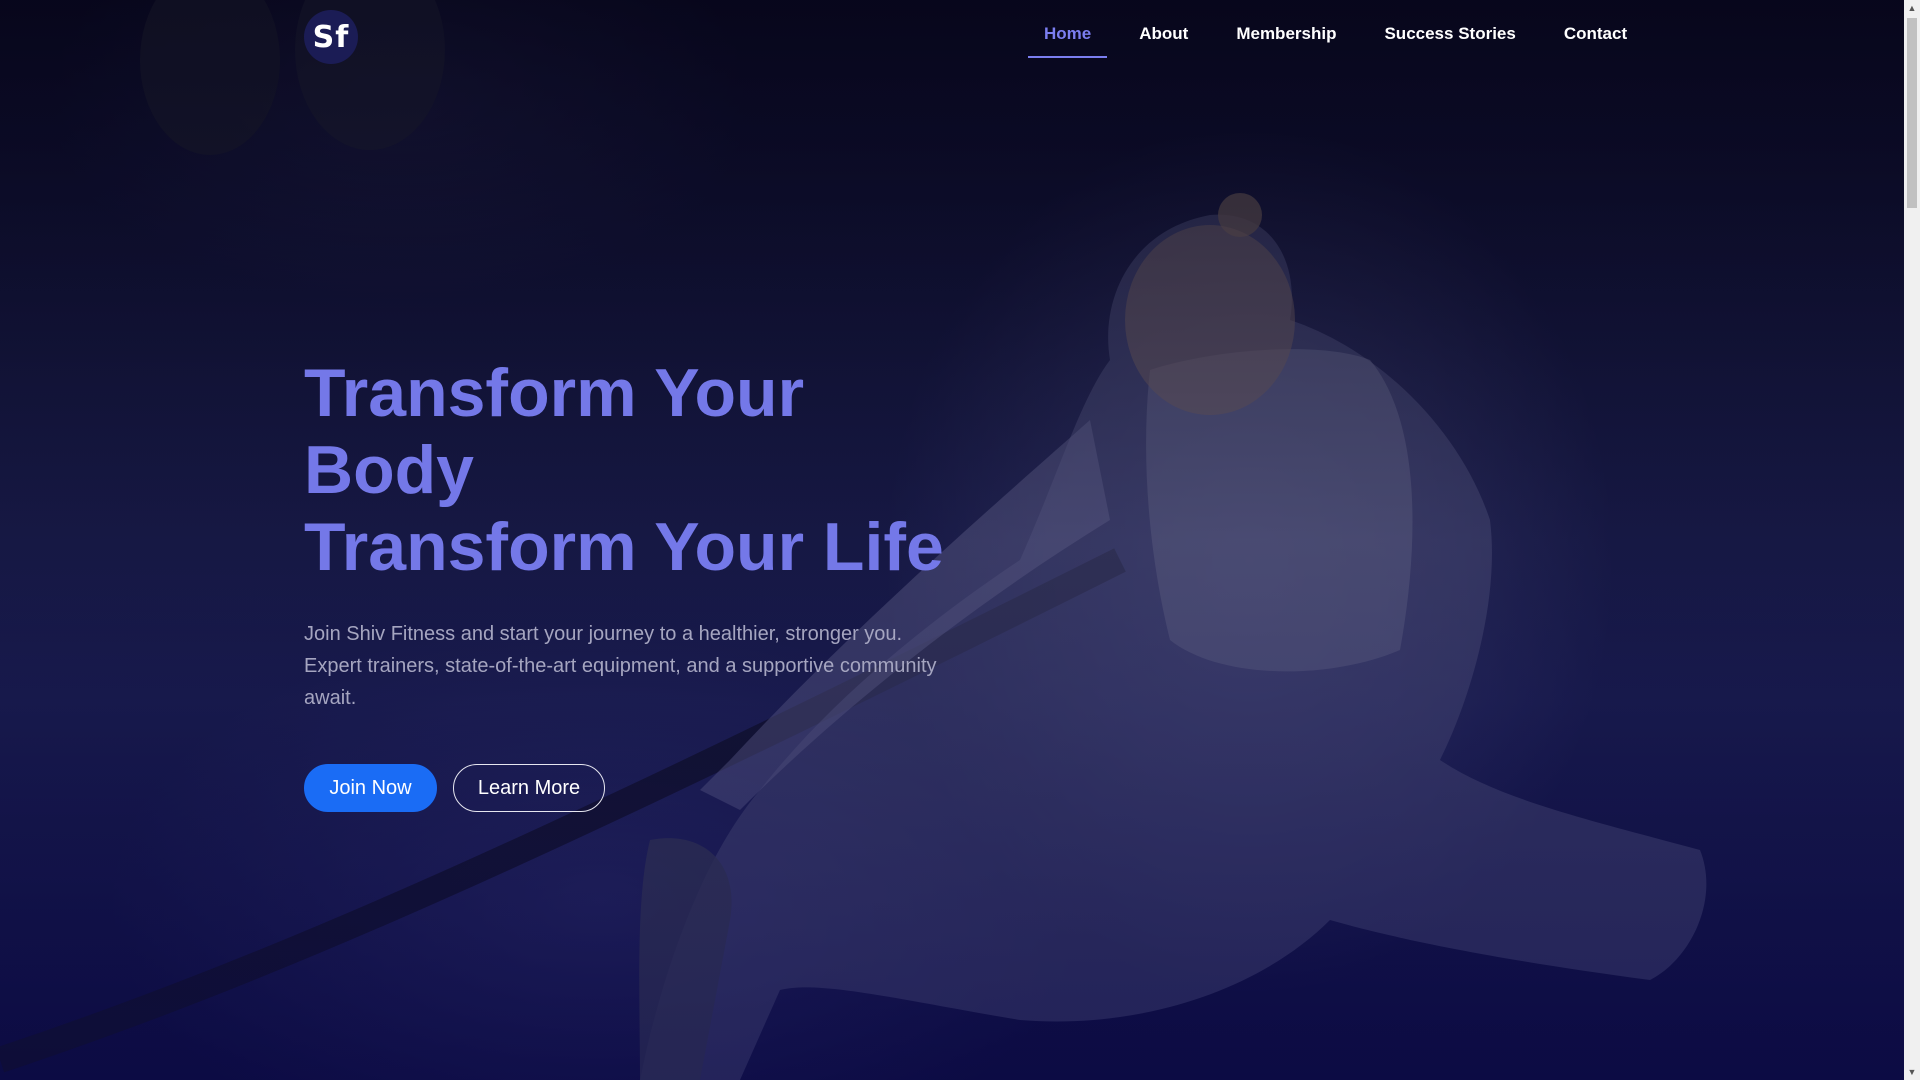 The height and width of the screenshot is (1080, 1920). Describe the element at coordinates (1595, 40) in the screenshot. I see `nav-item-contact: Contact` at that location.